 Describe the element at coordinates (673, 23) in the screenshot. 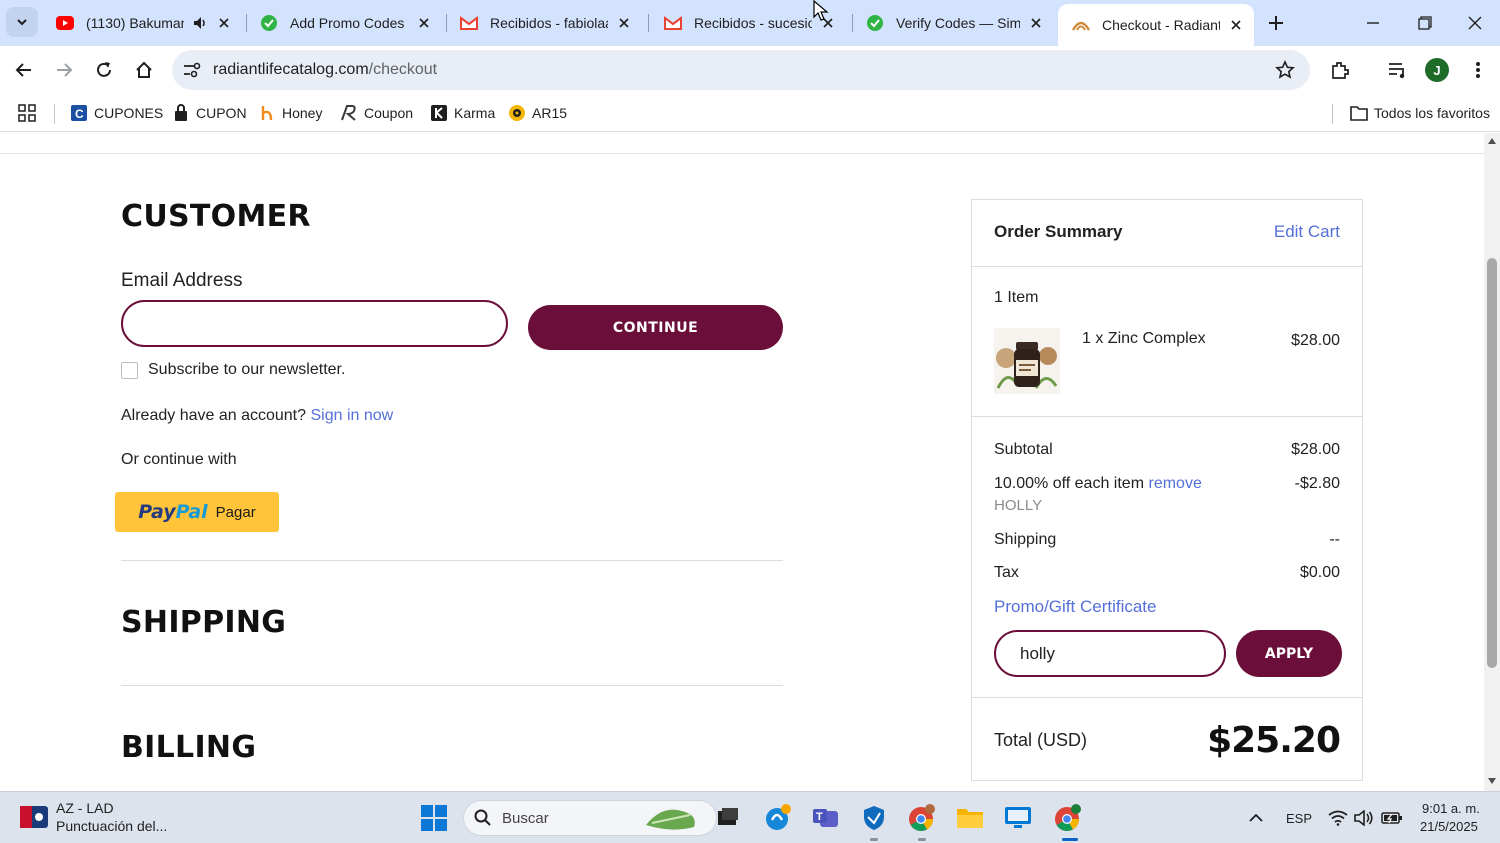

I see `gmail-icon` at that location.